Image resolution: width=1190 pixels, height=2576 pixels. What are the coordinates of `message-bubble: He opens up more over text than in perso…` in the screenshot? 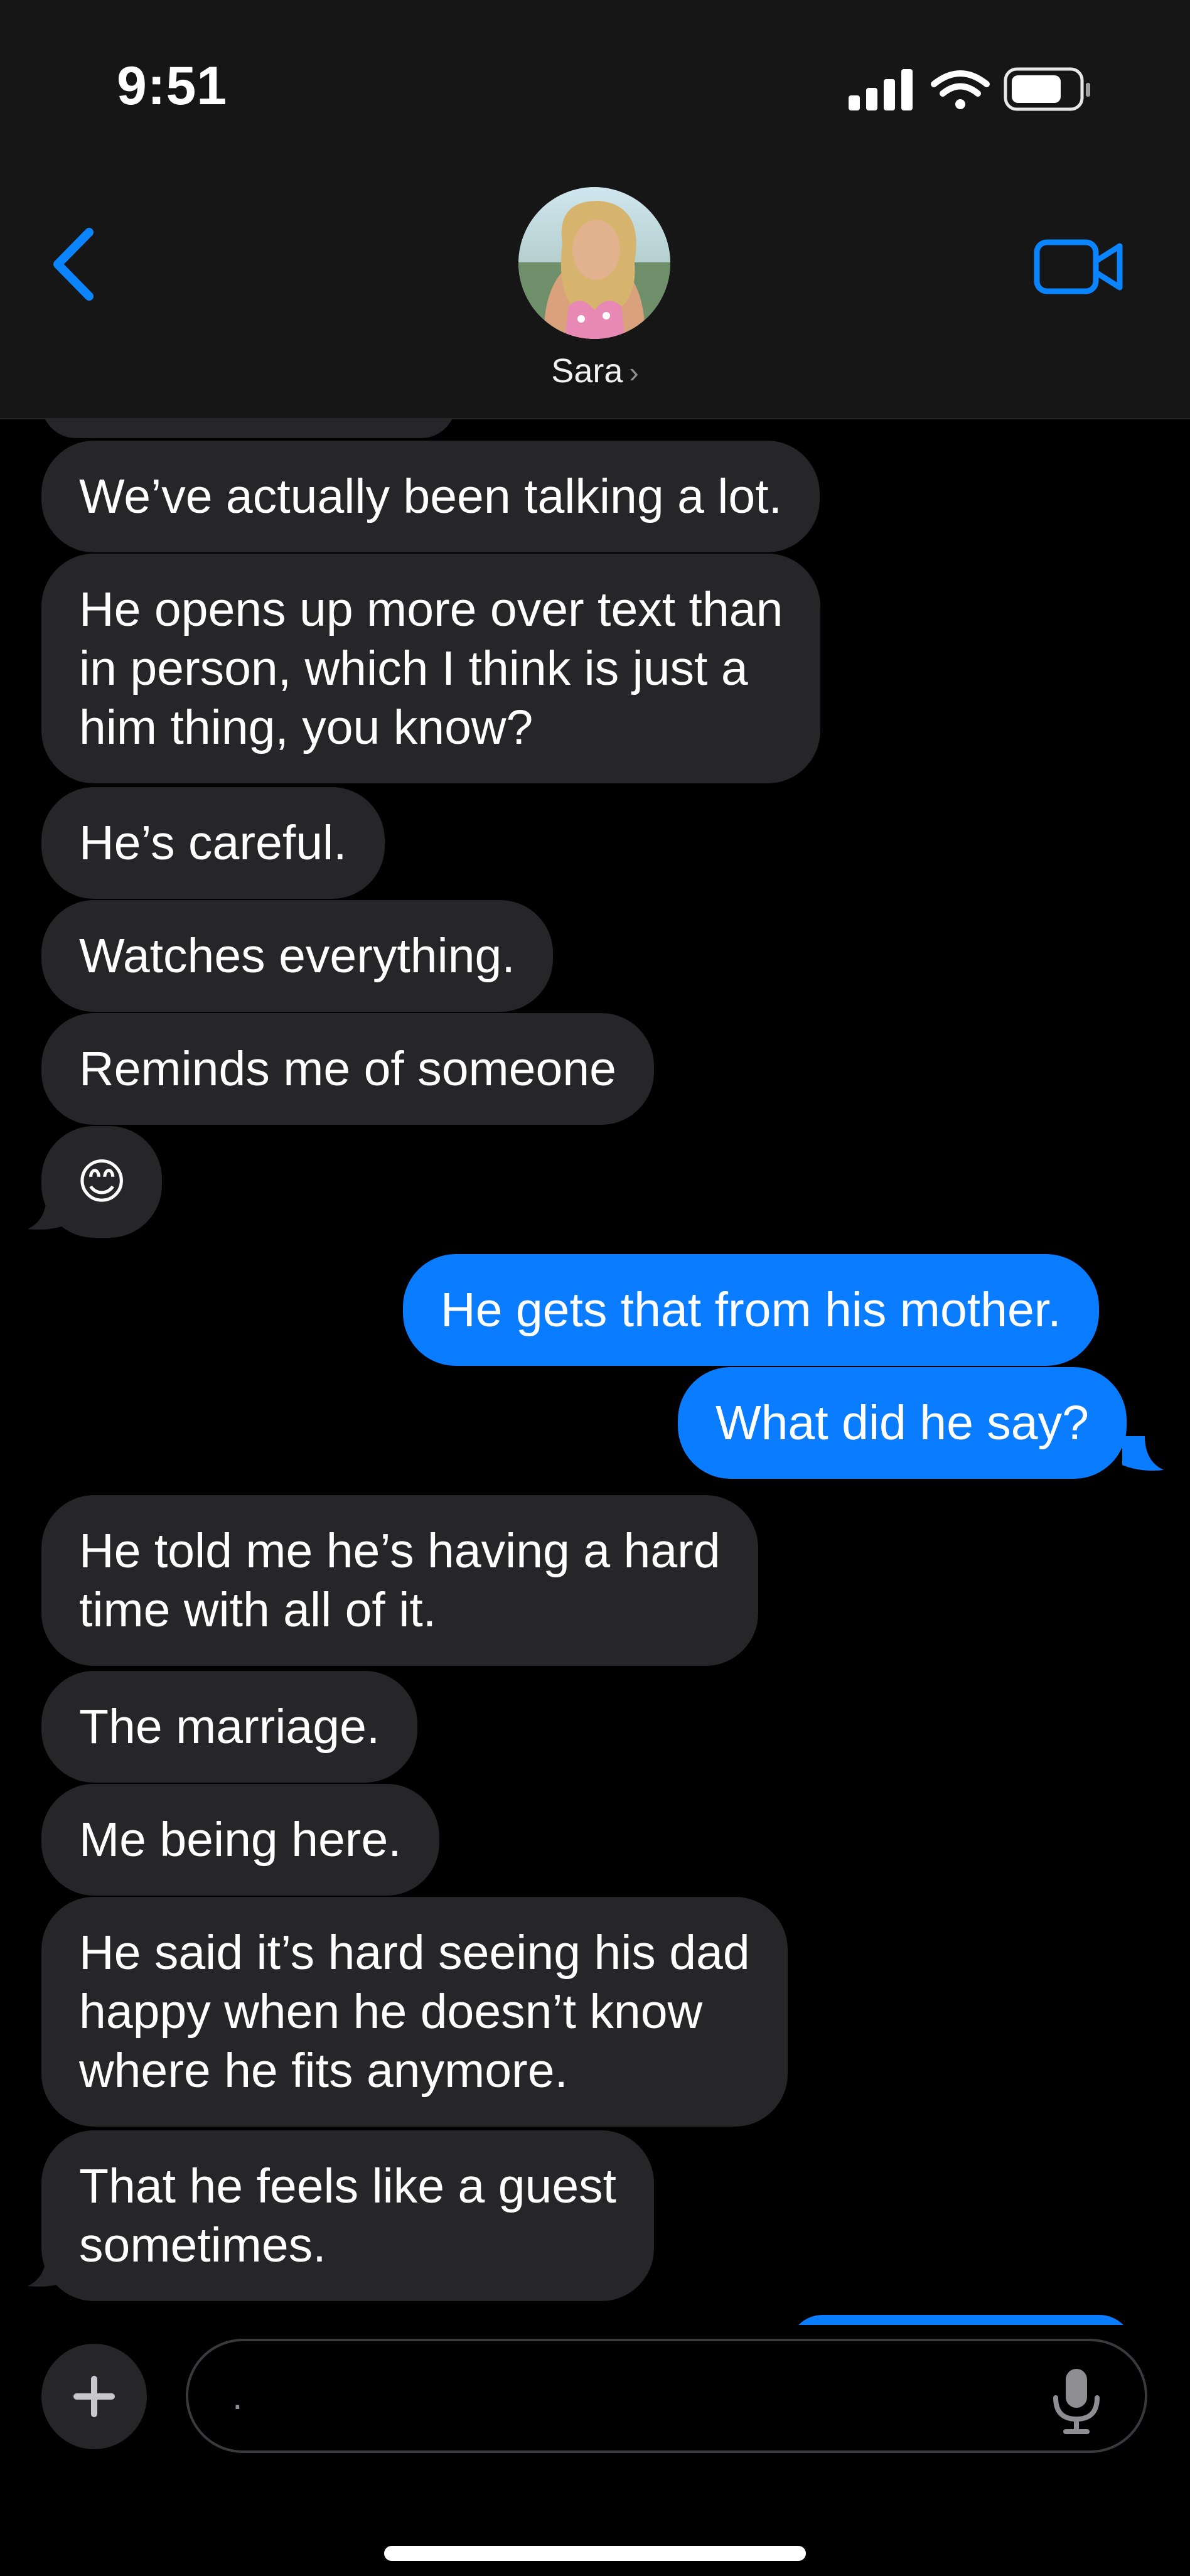 It's located at (431, 668).